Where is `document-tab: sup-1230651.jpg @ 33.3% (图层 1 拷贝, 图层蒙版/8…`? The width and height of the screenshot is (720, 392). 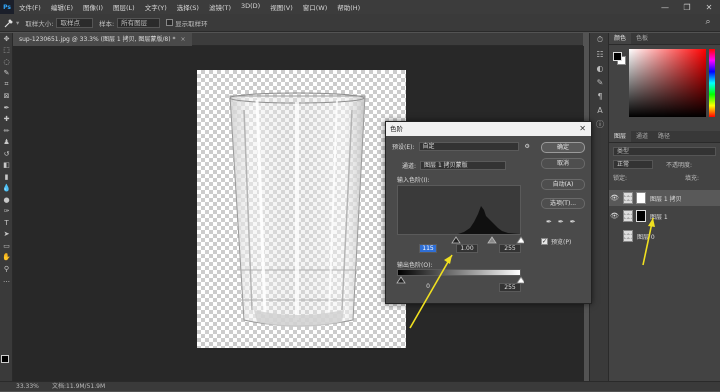
document-tab: sup-1230651.jpg @ 33.3% (图层 1 拷贝, 图层蒙版/8… is located at coordinates (102, 39).